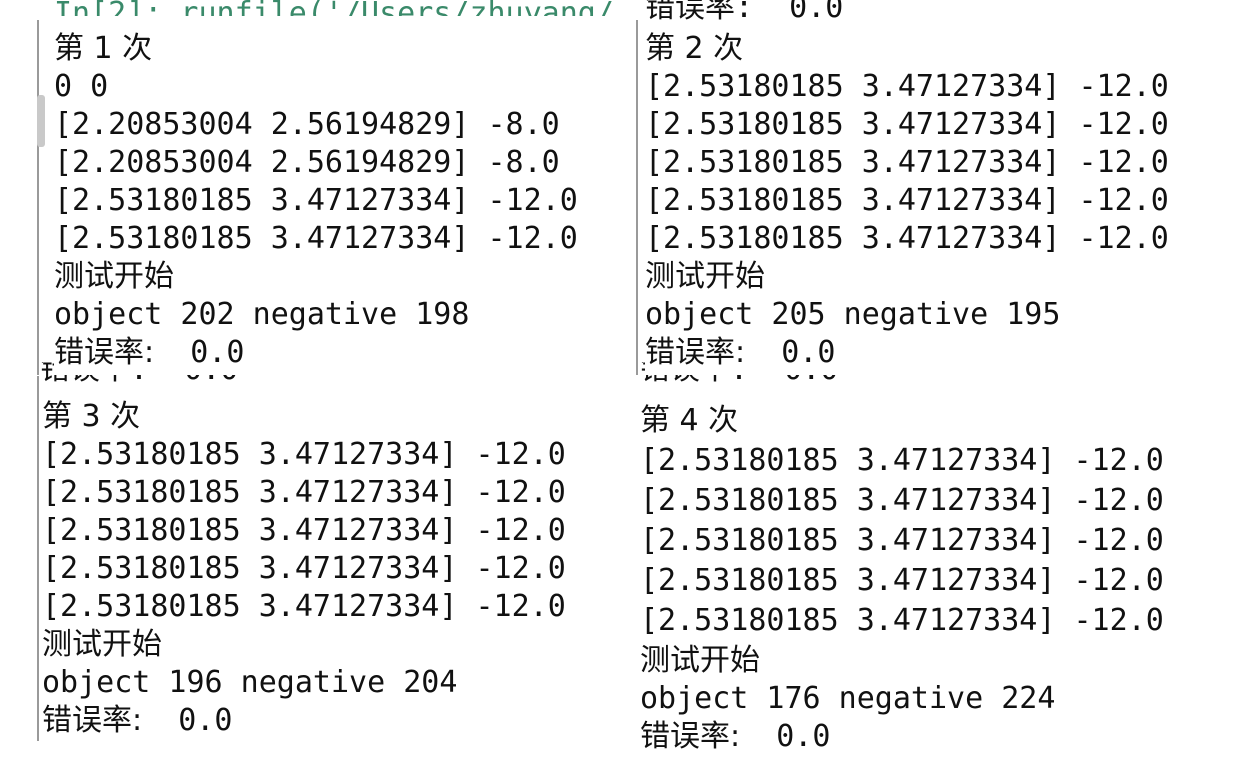 The width and height of the screenshot is (1256, 766). Describe the element at coordinates (334, 8) in the screenshot. I see `cropped-prompt-line: In[2]: runfile('/Users/zhuyang/` at that location.